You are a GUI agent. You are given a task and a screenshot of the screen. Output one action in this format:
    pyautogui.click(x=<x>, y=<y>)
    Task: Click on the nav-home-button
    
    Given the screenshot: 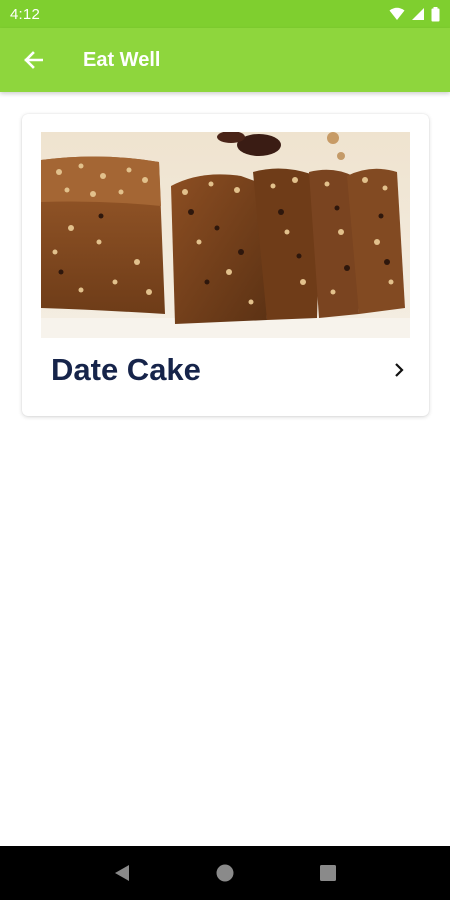 What is the action you would take?
    pyautogui.click(x=225, y=873)
    